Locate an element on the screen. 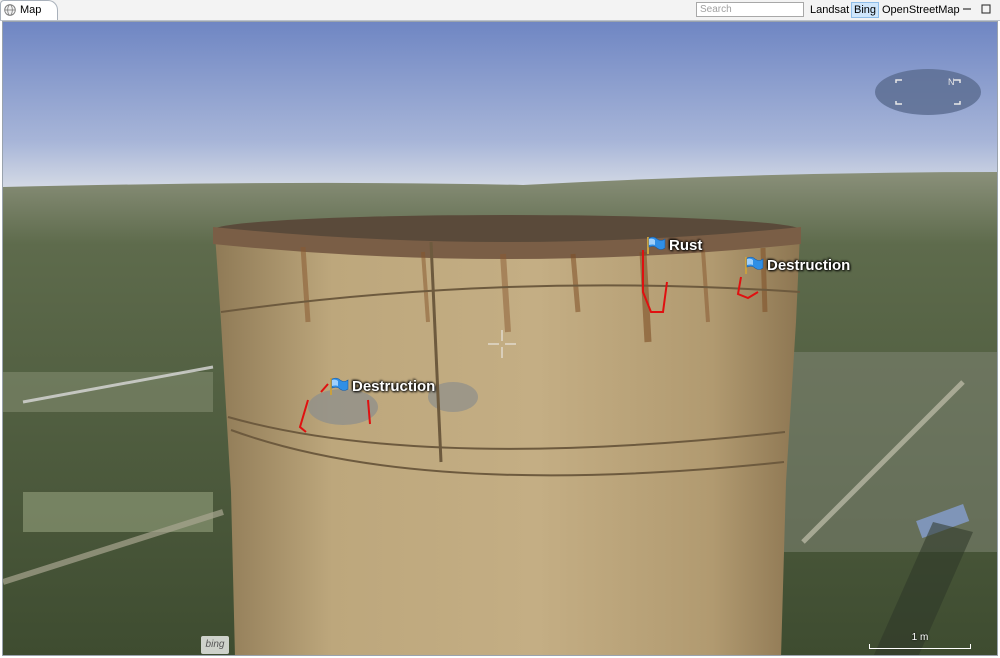 This screenshot has width=1000, height=658. search-input is located at coordinates (750, 9).